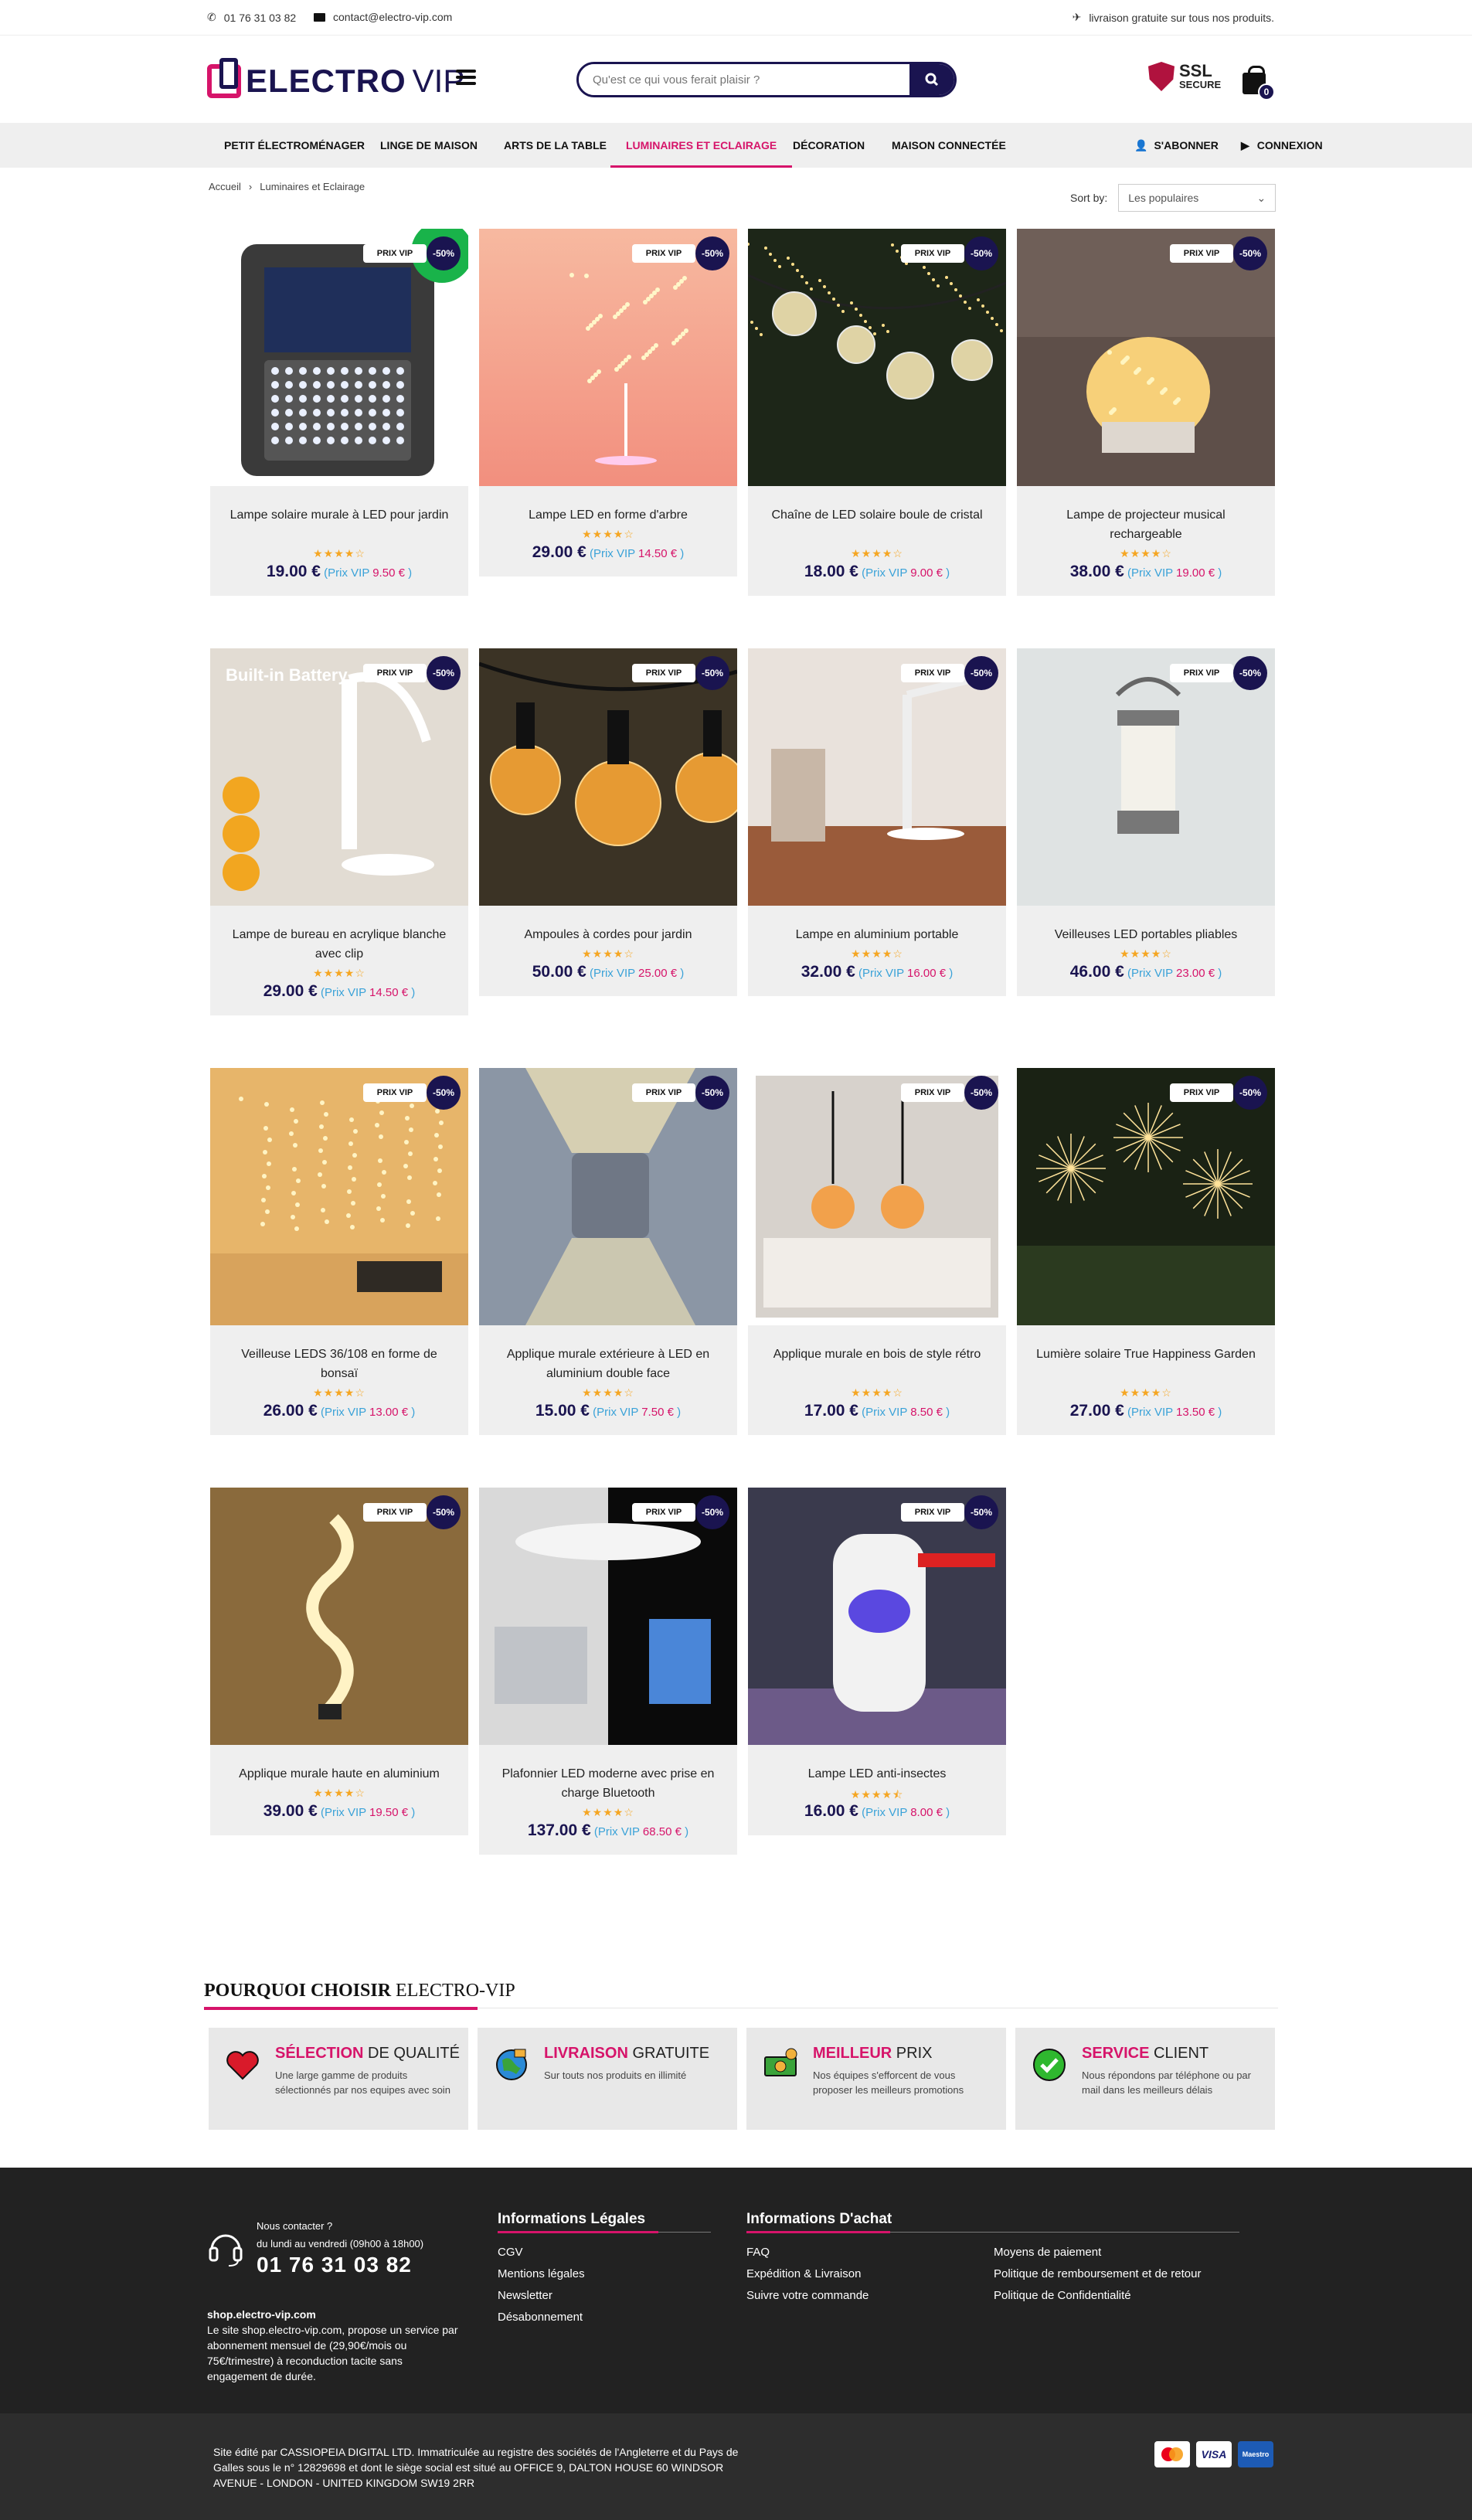 The width and height of the screenshot is (1472, 2520). Describe the element at coordinates (339, 777) in the screenshot. I see `product-image: Built-in Battery` at that location.